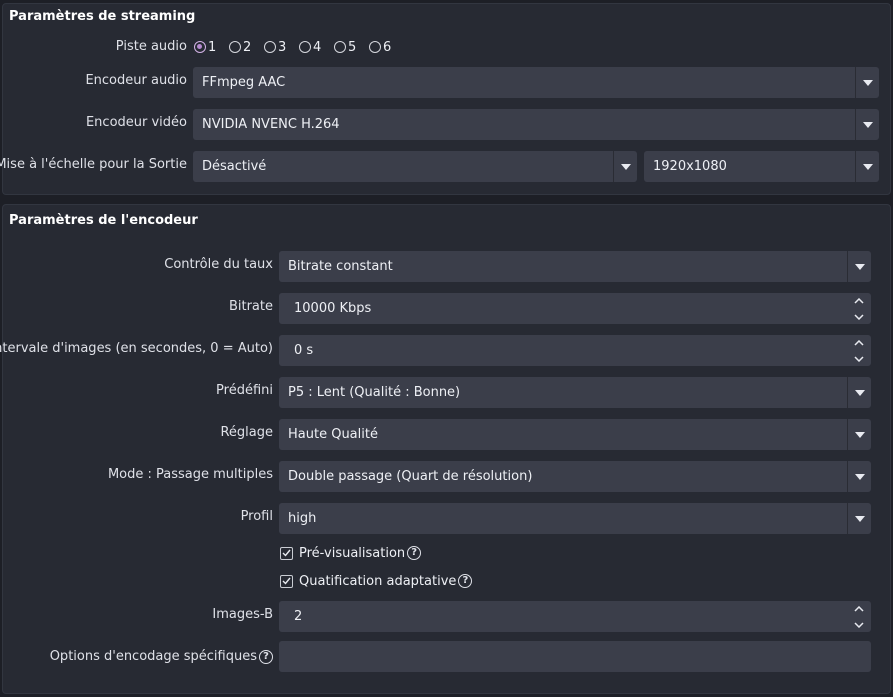 The width and height of the screenshot is (893, 697). Describe the element at coordinates (190, 474) in the screenshot. I see `multipass-label: Mode : Passage multiples` at that location.